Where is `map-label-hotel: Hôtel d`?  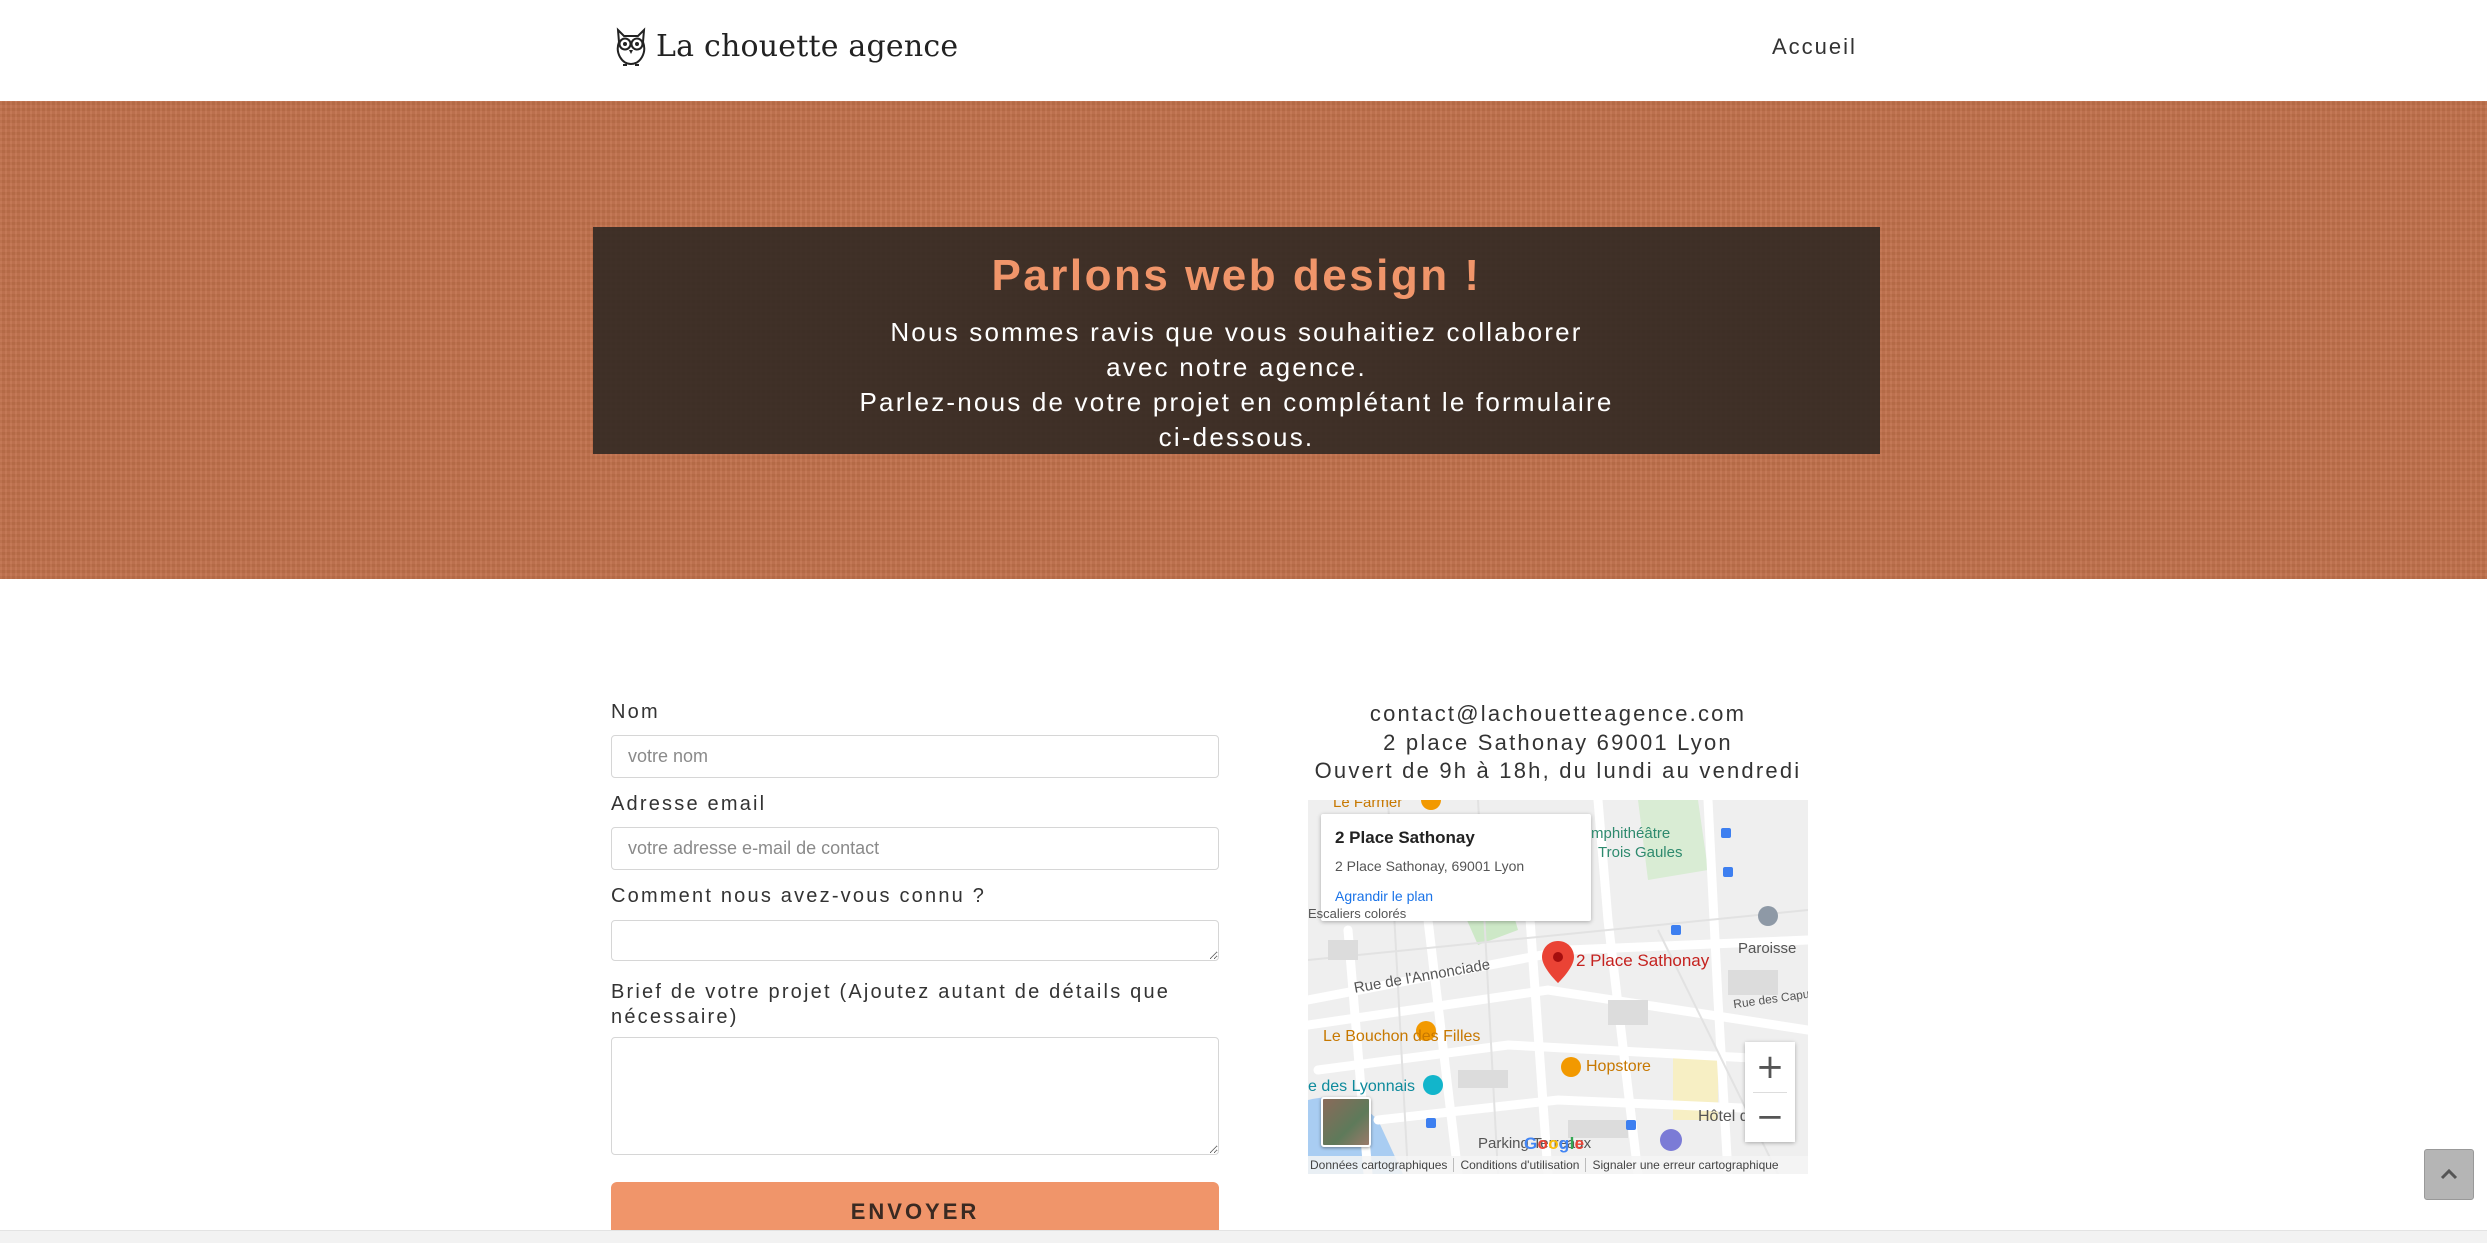
map-label-hotel: Hôtel d is located at coordinates (1723, 1116).